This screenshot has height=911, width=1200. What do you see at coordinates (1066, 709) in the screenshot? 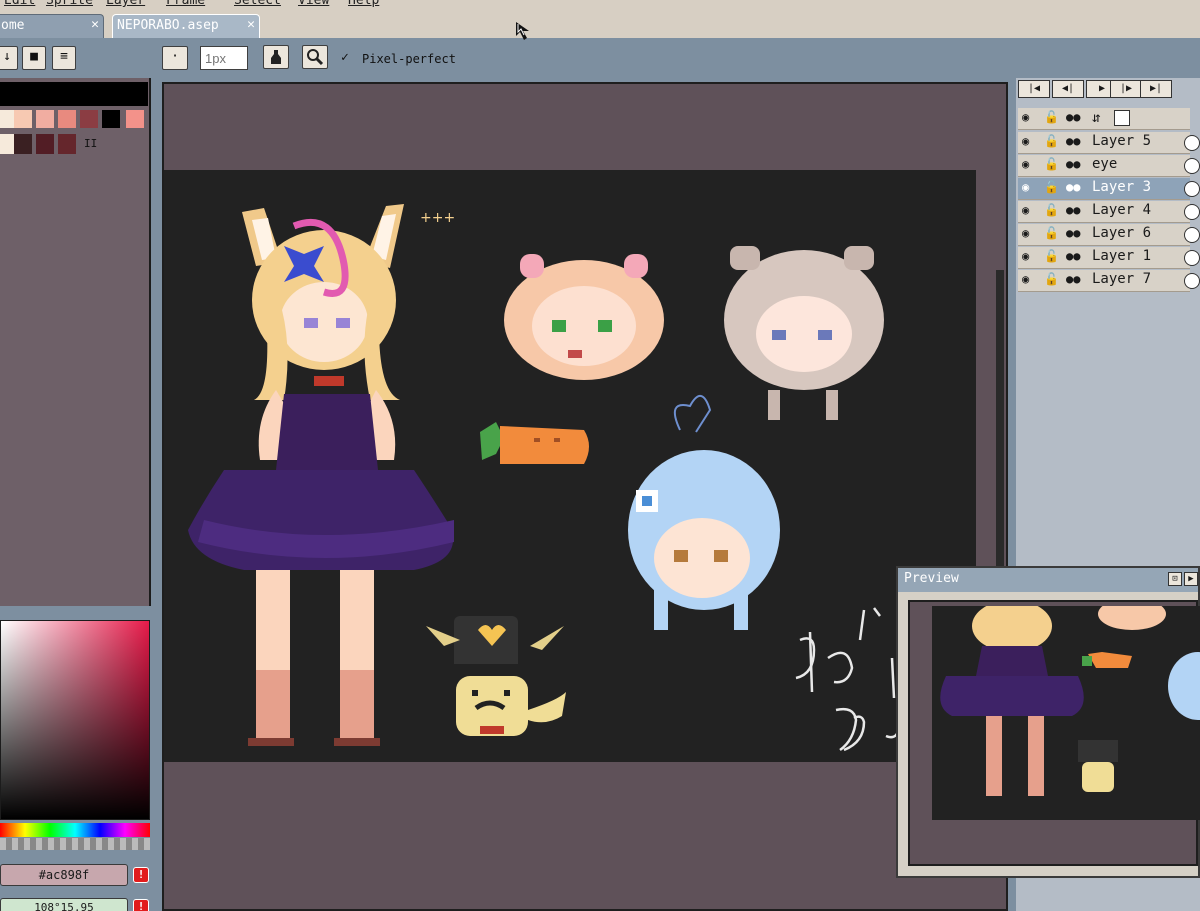
I see `preview-sprite-thumbnail` at bounding box center [1066, 709].